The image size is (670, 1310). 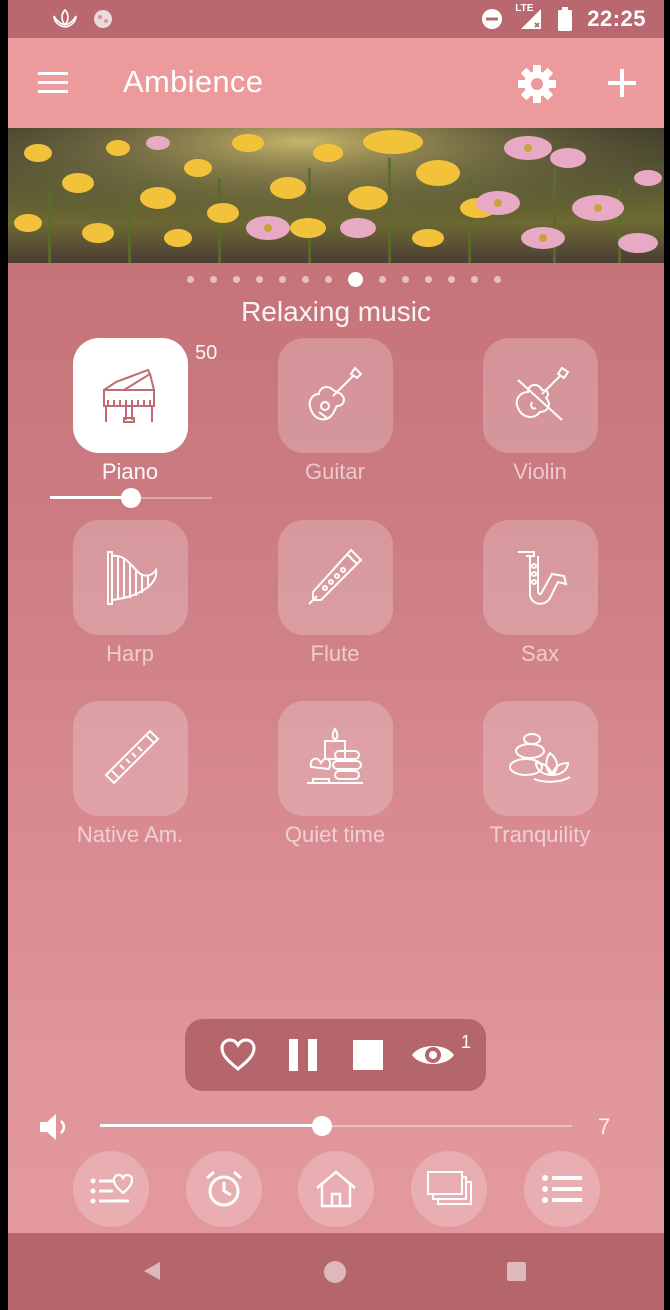 What do you see at coordinates (336, 311) in the screenshot?
I see `category-title: Relaxing music` at bounding box center [336, 311].